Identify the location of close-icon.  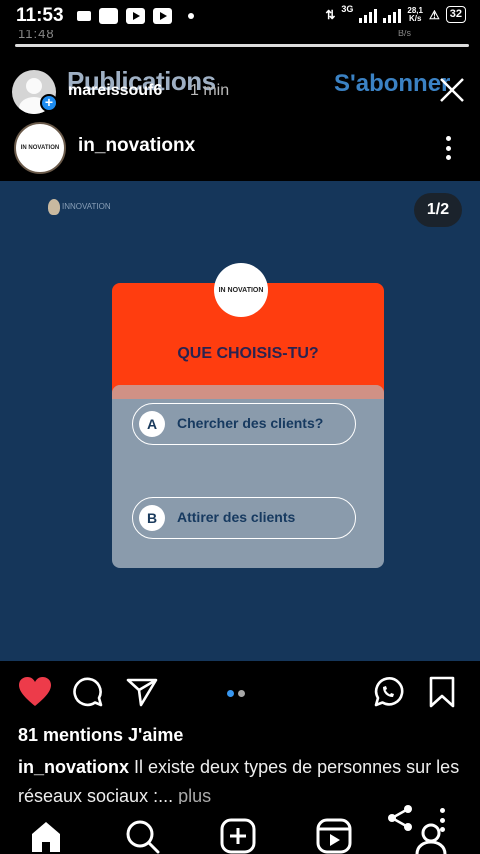
(452, 90).